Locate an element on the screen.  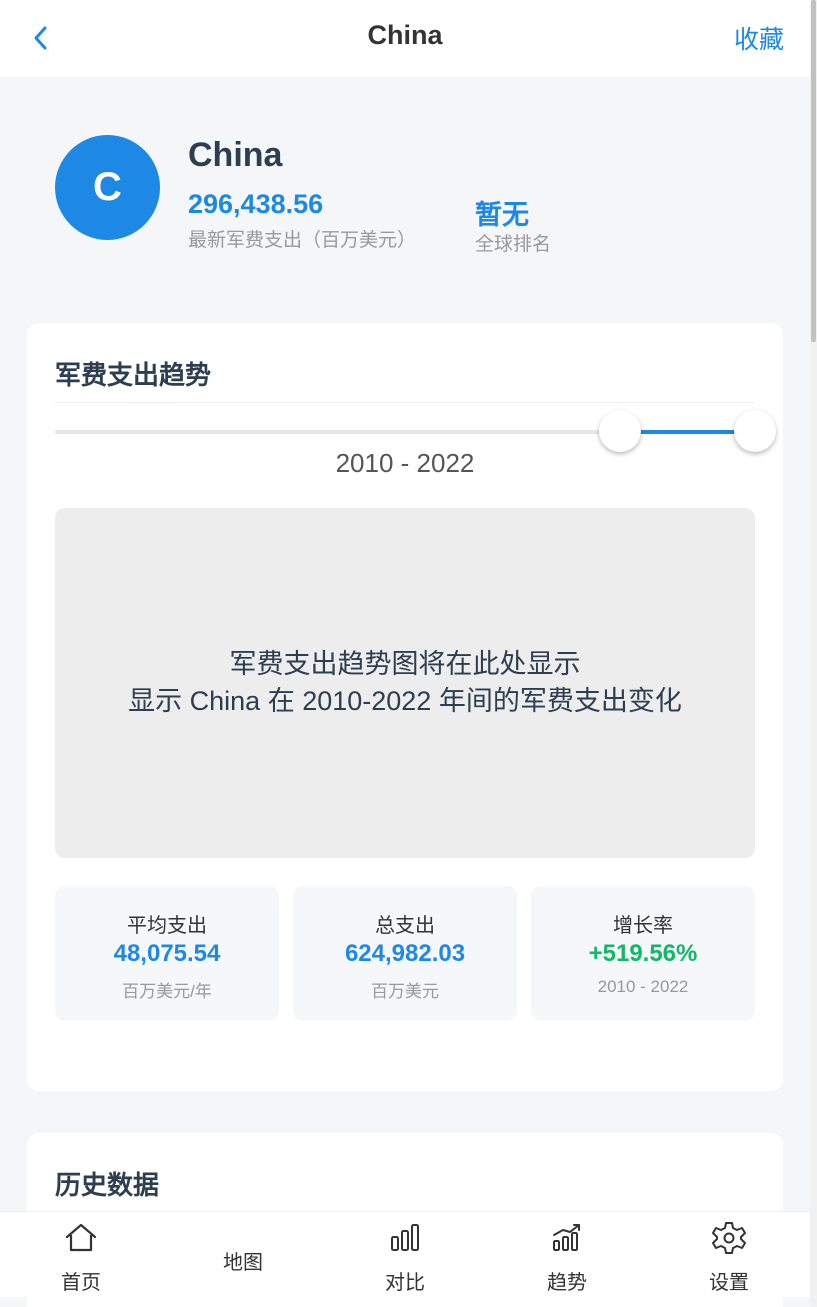
trend-card-title: 军费支出趋势 is located at coordinates (133, 375).